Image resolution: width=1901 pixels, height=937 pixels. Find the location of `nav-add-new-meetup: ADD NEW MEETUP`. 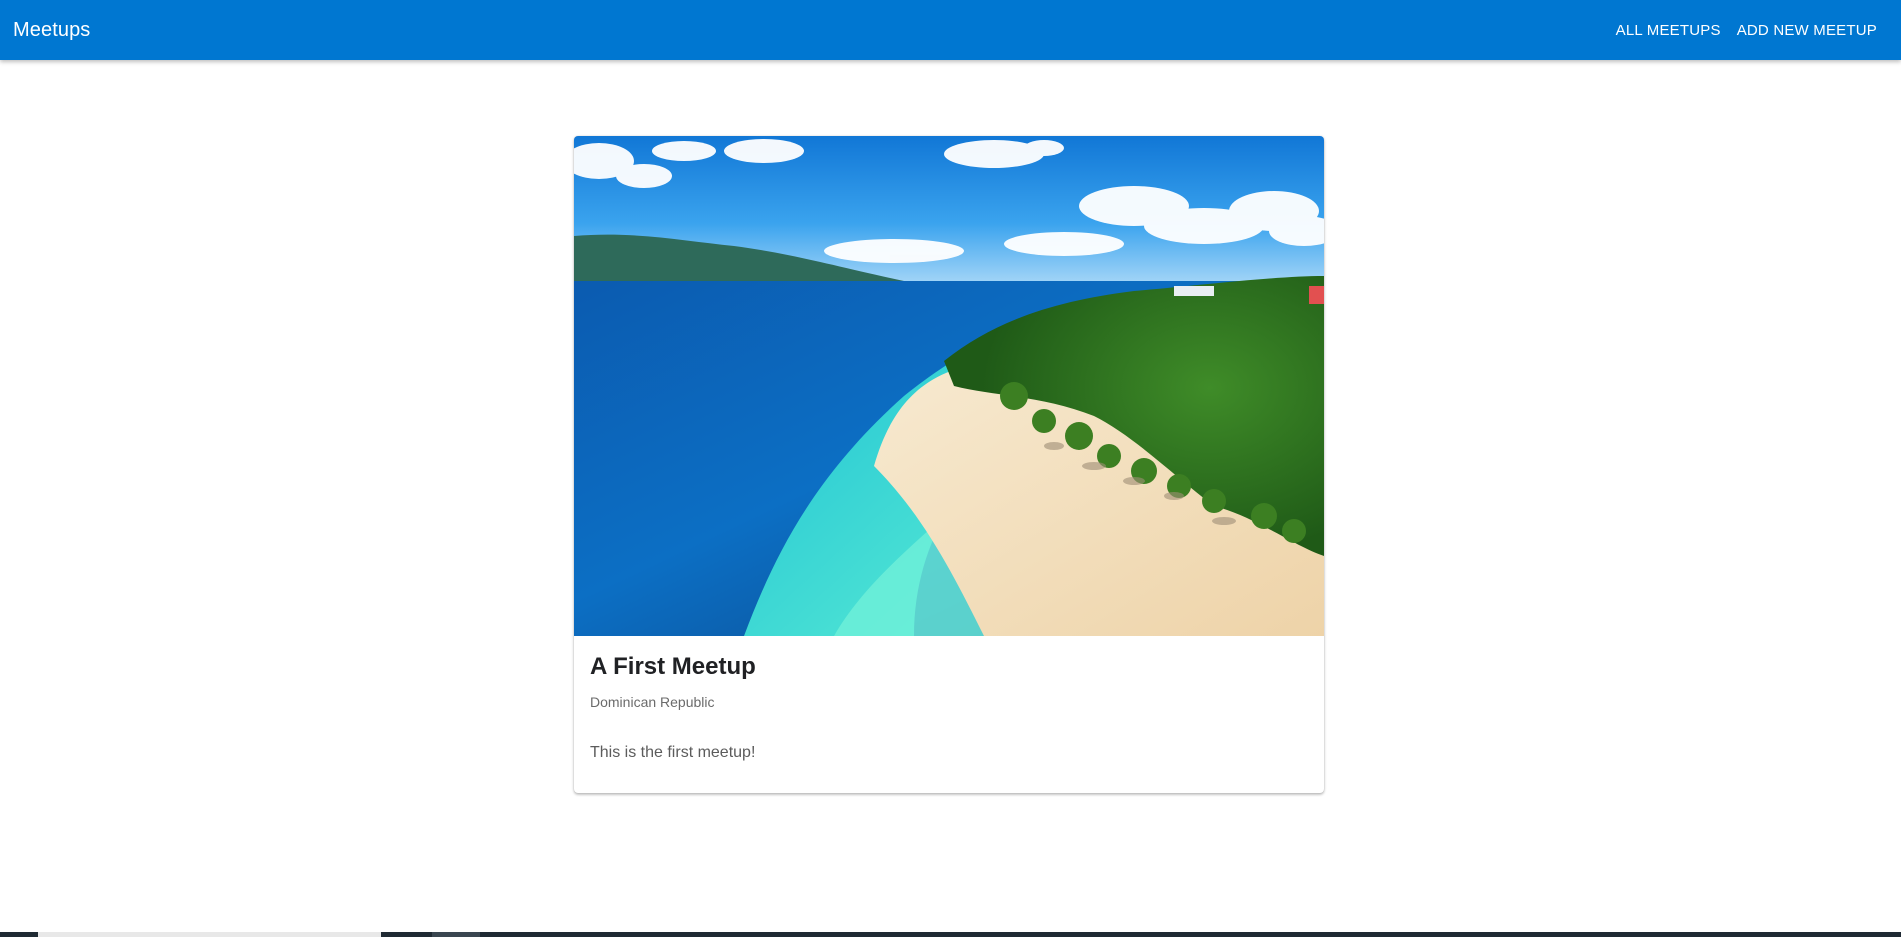

nav-add-new-meetup: ADD NEW MEETUP is located at coordinates (1807, 30).